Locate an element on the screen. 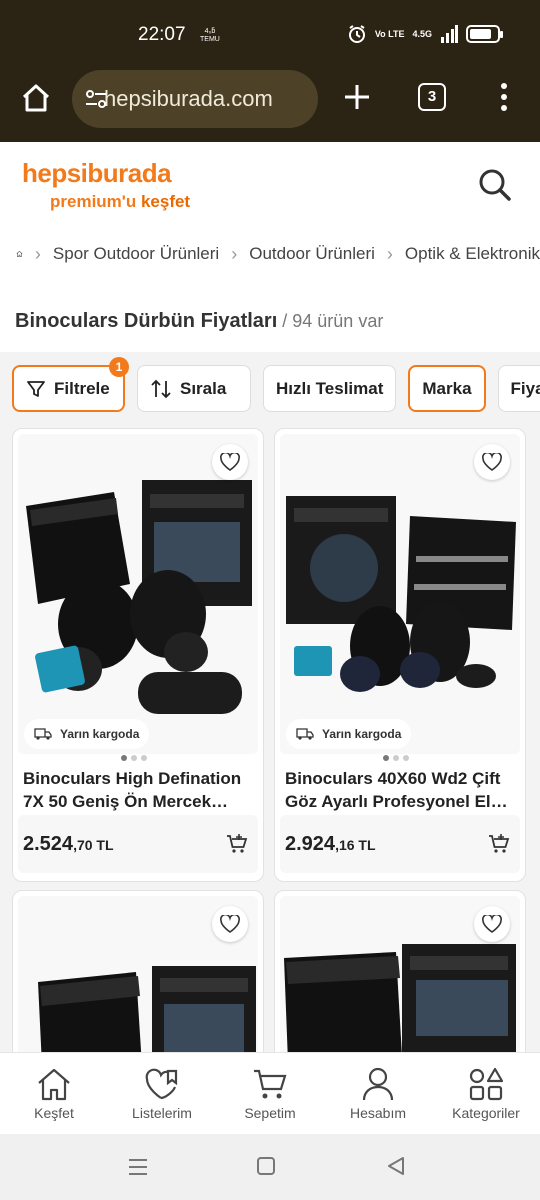 This screenshot has width=540, height=1200. nav-sepetim: Sepetim is located at coordinates (270, 1093).